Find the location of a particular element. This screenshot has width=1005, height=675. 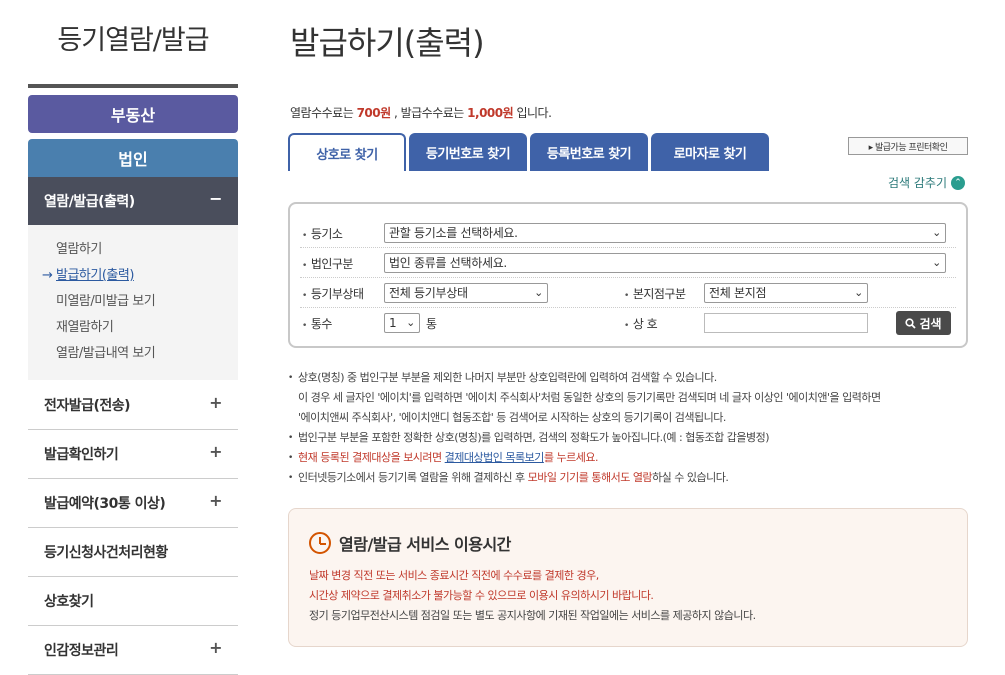

note-text: 하실 수 있습니다. is located at coordinates (690, 477).